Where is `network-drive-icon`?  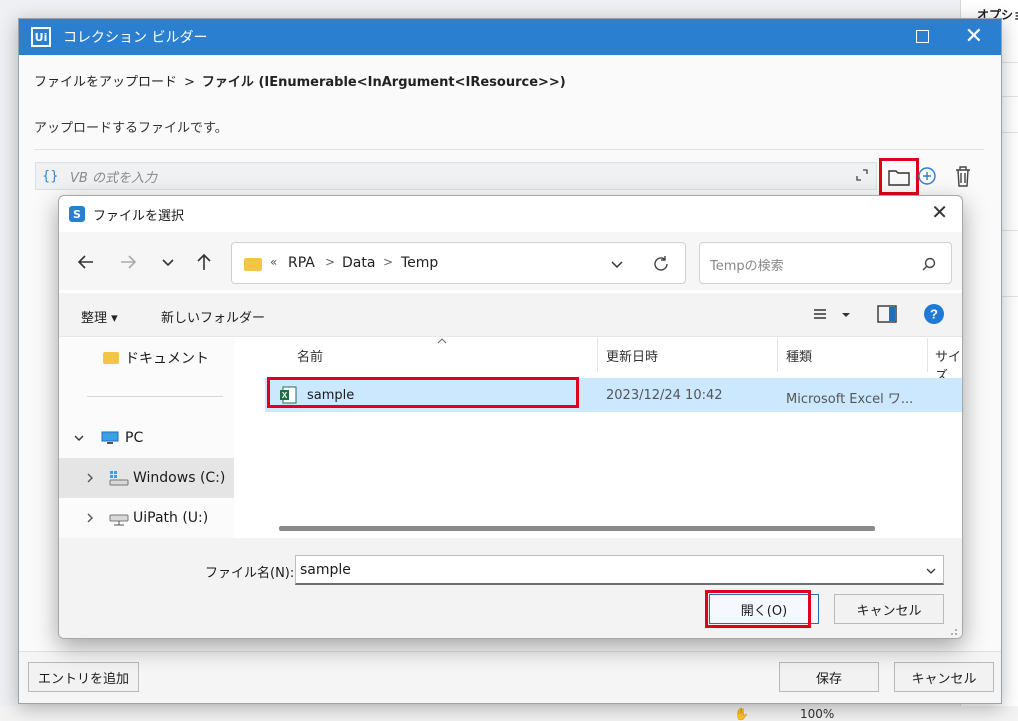
network-drive-icon is located at coordinates (119, 520).